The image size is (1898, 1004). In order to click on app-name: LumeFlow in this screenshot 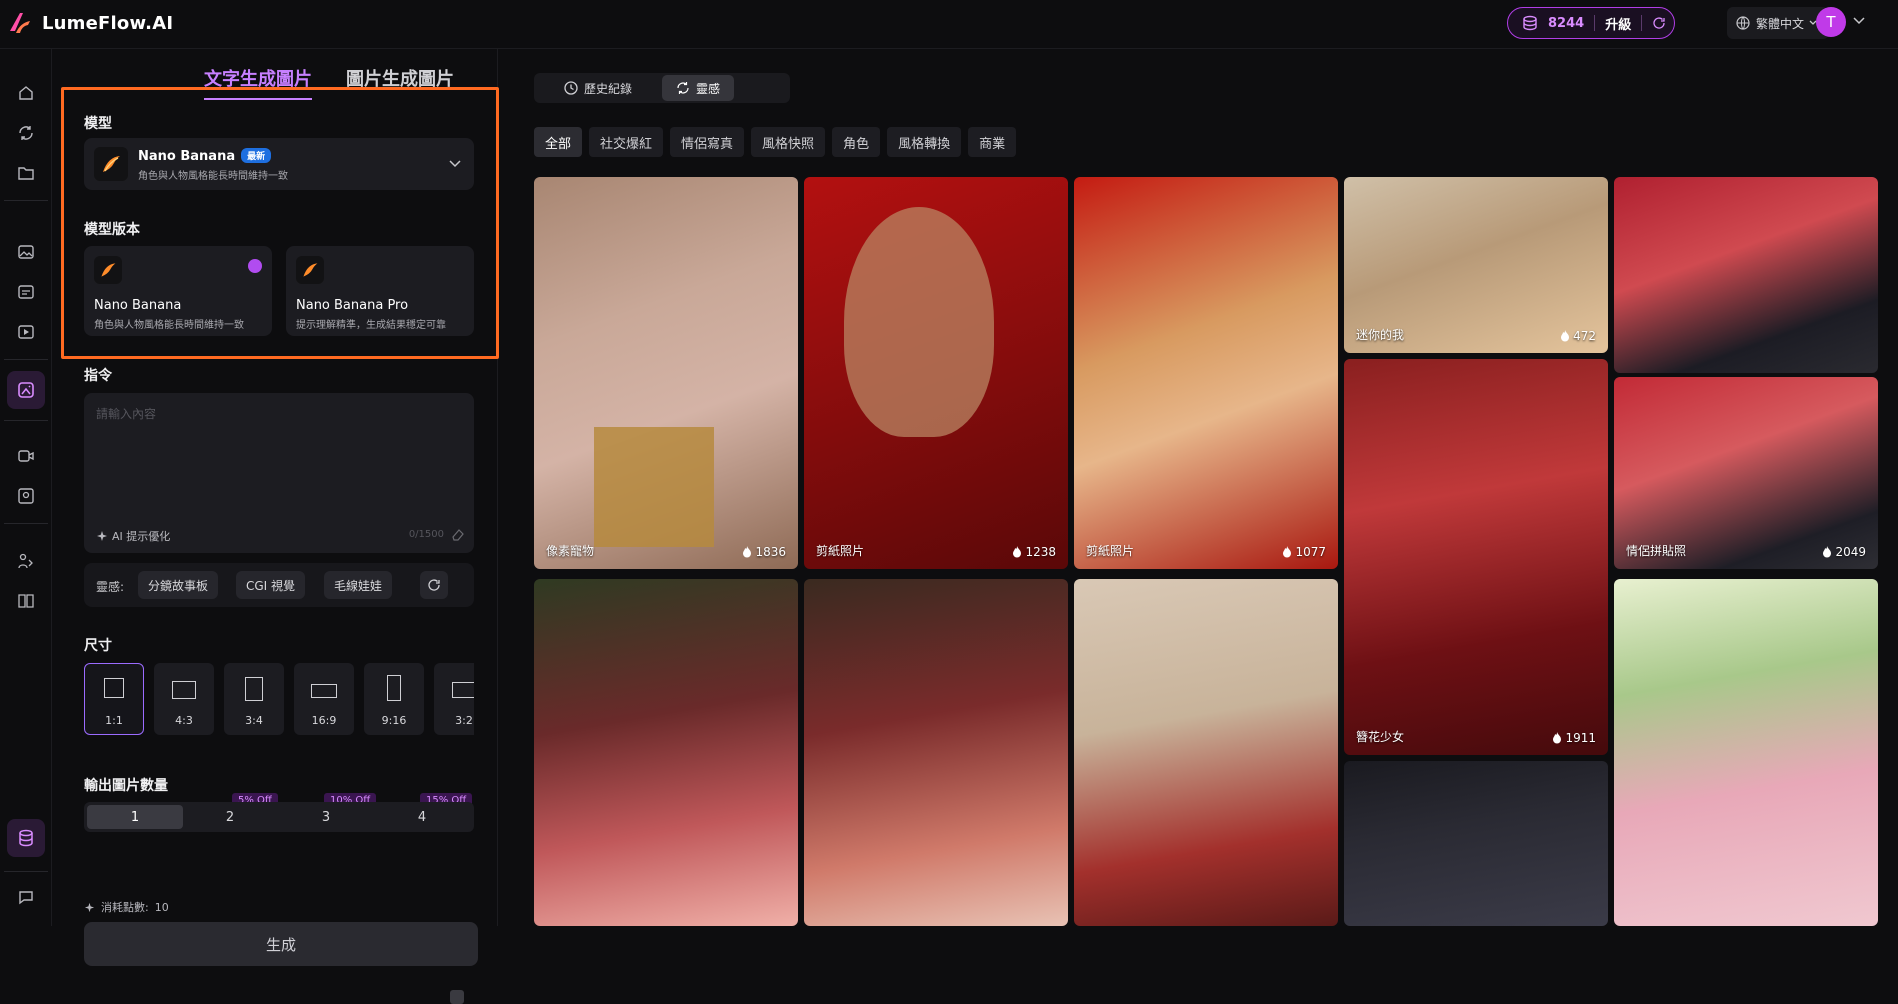, I will do `click(94, 23)`.